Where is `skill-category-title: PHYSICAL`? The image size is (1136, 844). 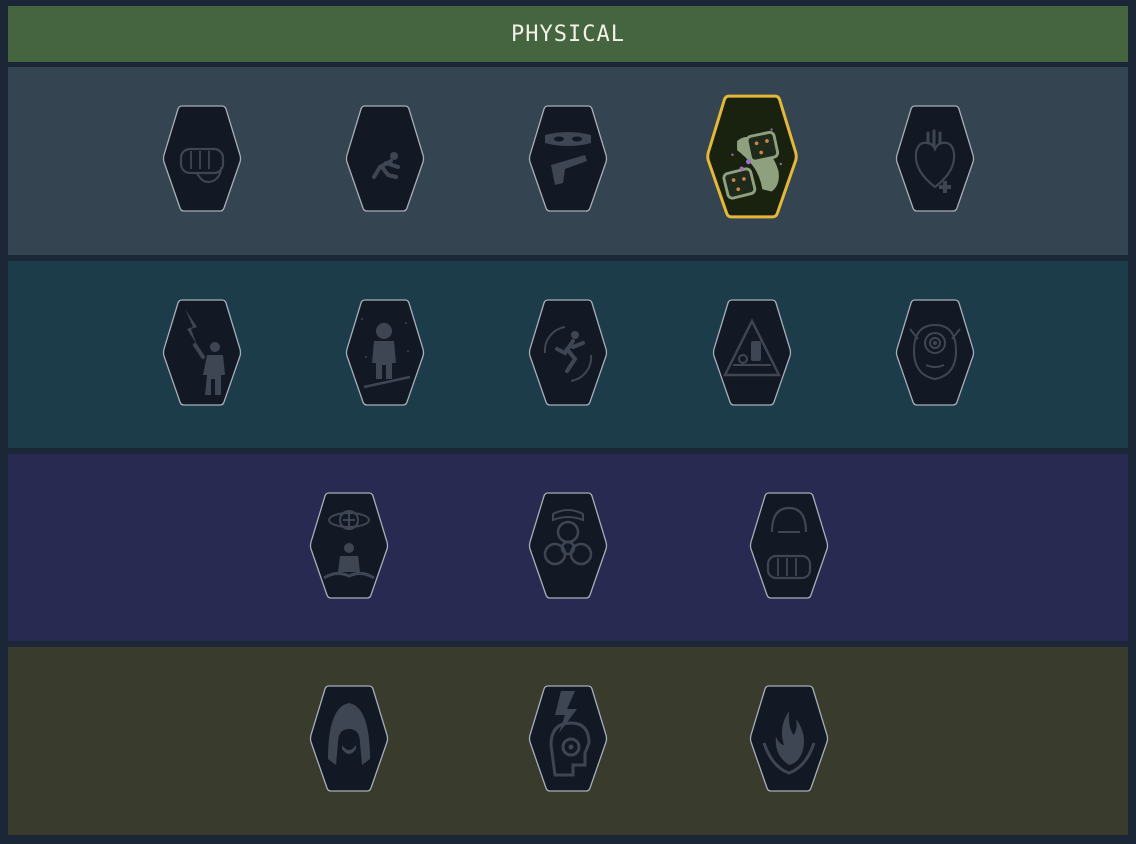 skill-category-title: PHYSICAL is located at coordinates (568, 34).